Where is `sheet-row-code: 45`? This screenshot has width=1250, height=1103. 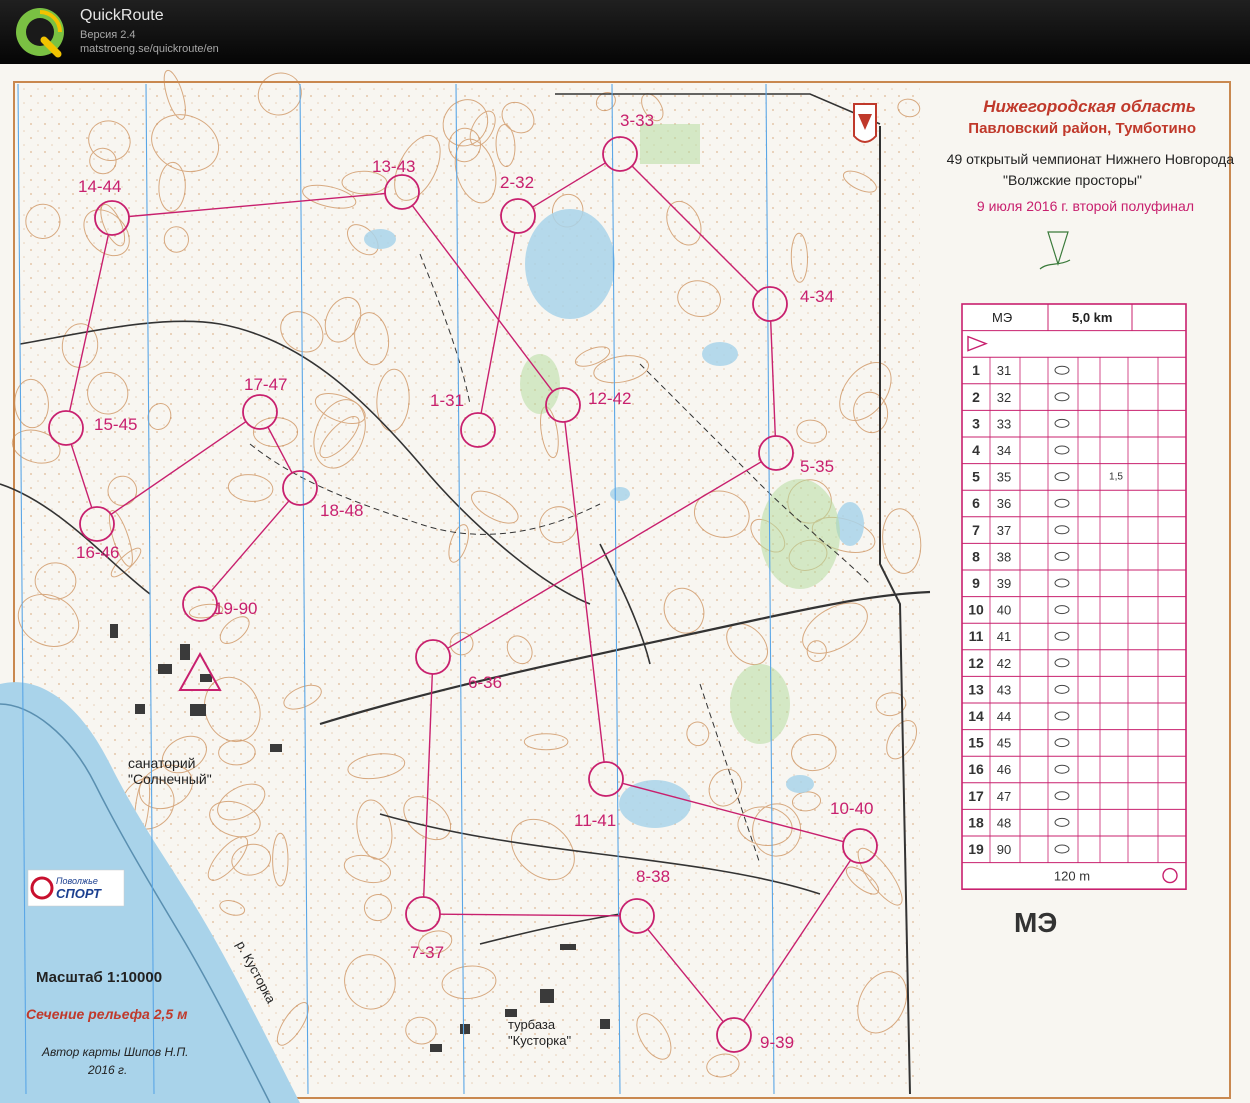
sheet-row-code: 45 is located at coordinates (1004, 743).